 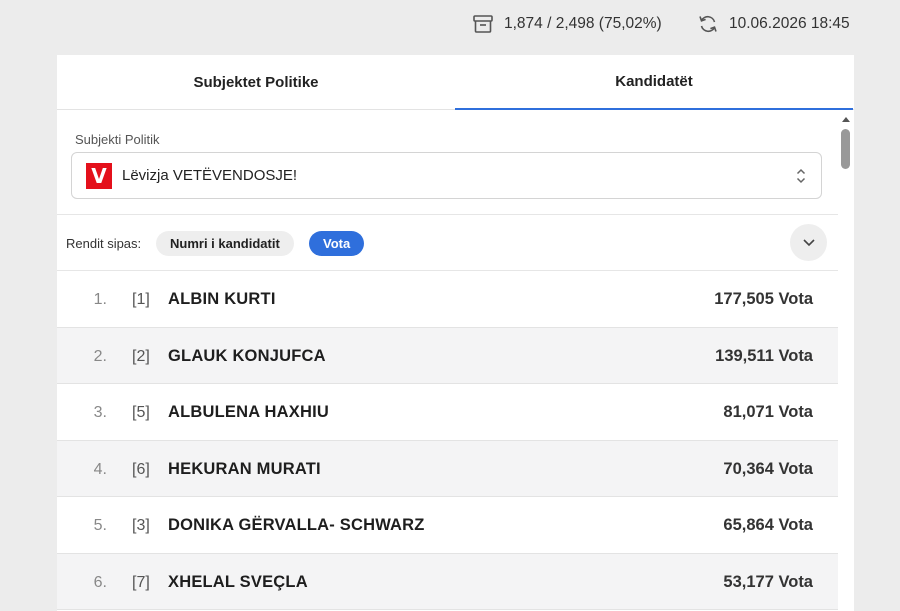 What do you see at coordinates (450, 25) in the screenshot?
I see `status-bar: 1,874 / 2,498 (75,02%) 10.06.2026 18:45` at bounding box center [450, 25].